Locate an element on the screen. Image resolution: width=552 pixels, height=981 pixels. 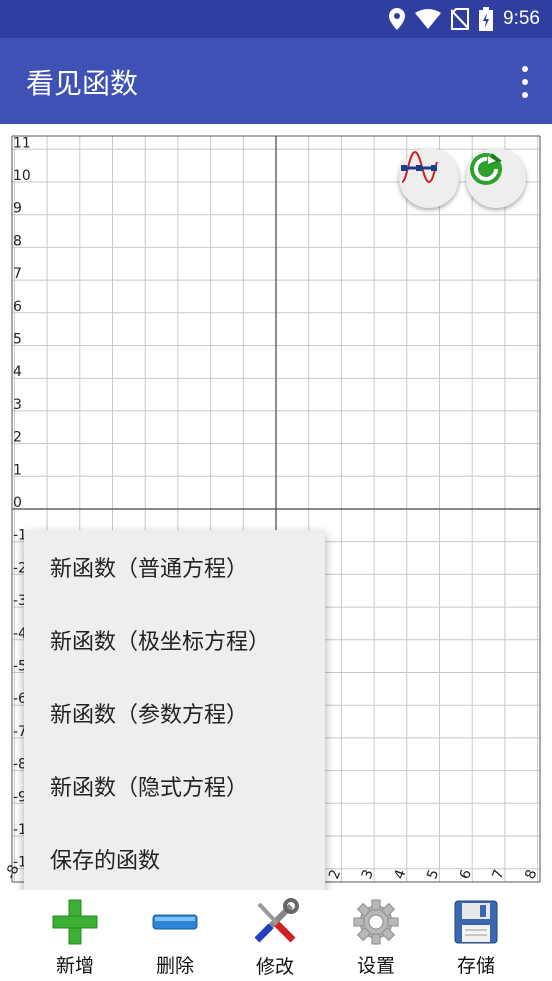
more-vert-icon is located at coordinates (525, 82).